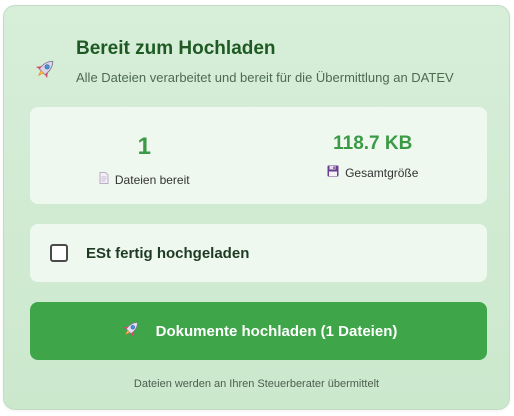 The image size is (514, 416). What do you see at coordinates (373, 155) in the screenshot?
I see `stat-size: 118.7 KB Gesamtgröße` at bounding box center [373, 155].